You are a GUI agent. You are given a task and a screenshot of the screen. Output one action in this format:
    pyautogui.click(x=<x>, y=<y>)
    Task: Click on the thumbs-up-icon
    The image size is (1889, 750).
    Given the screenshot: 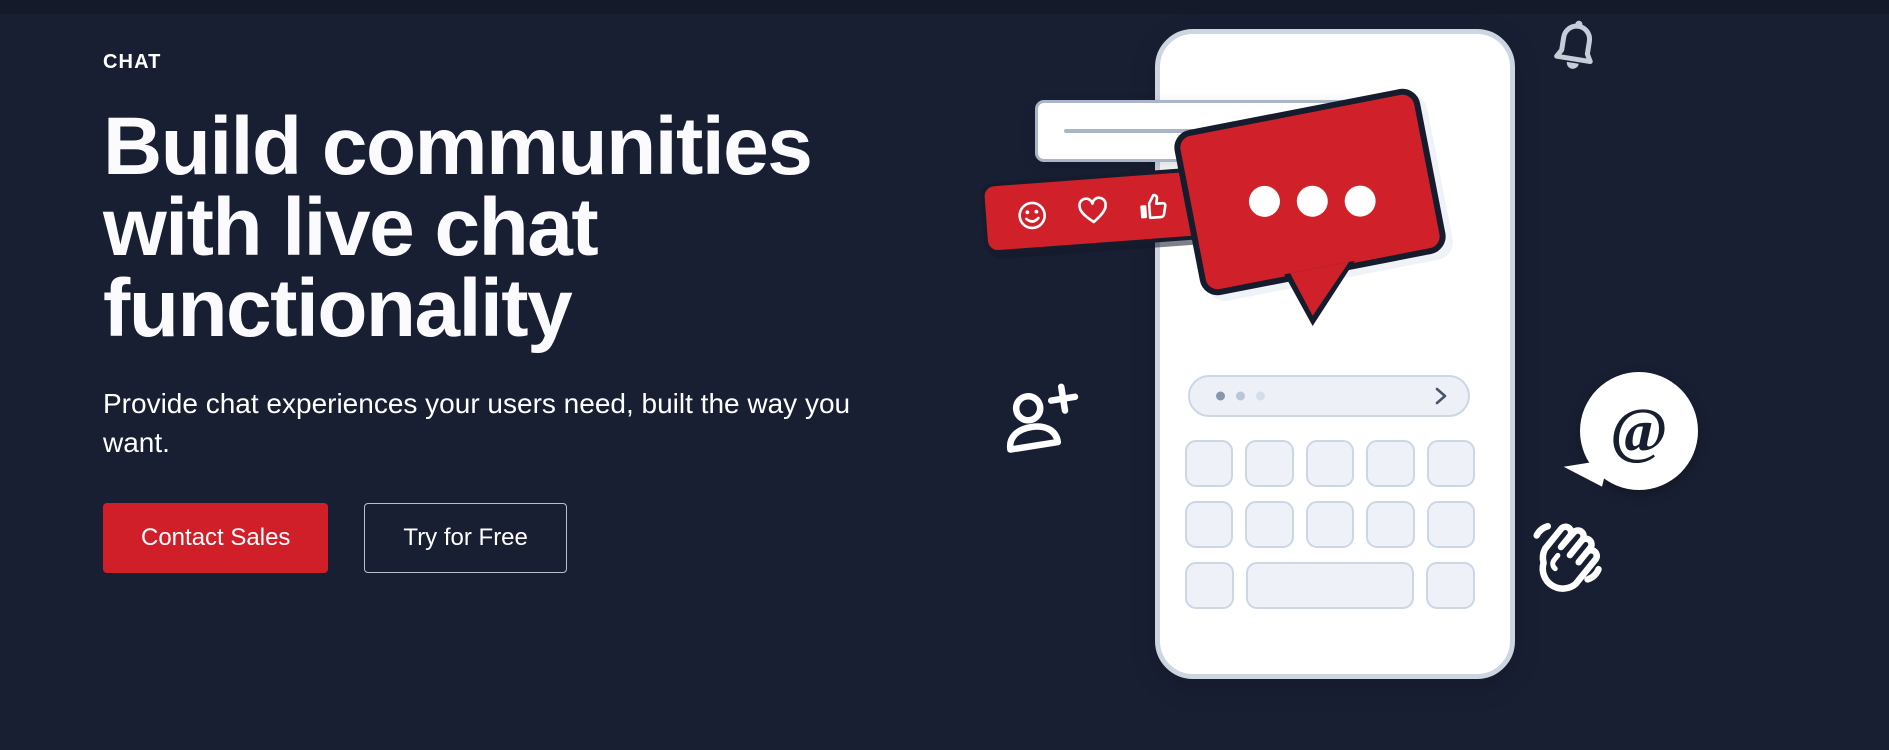 What is the action you would take?
    pyautogui.click(x=1153, y=206)
    